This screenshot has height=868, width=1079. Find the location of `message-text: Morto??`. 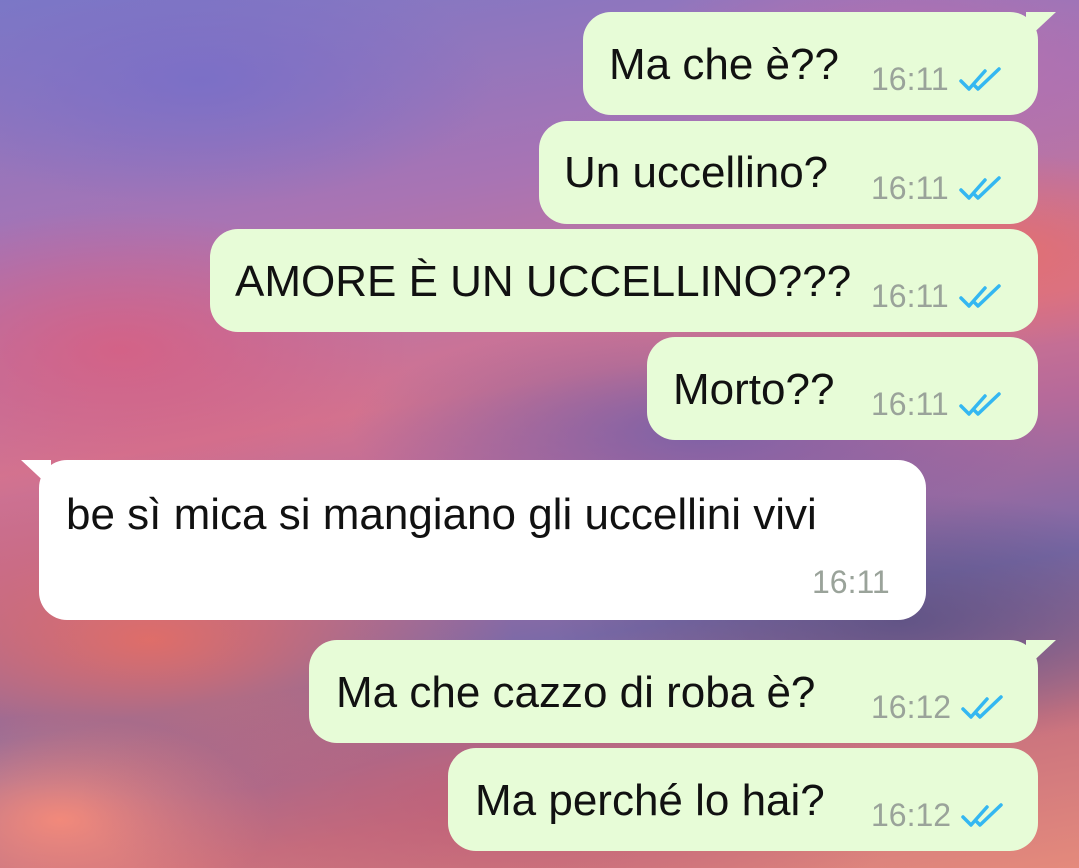

message-text: Morto?? is located at coordinates (754, 389).